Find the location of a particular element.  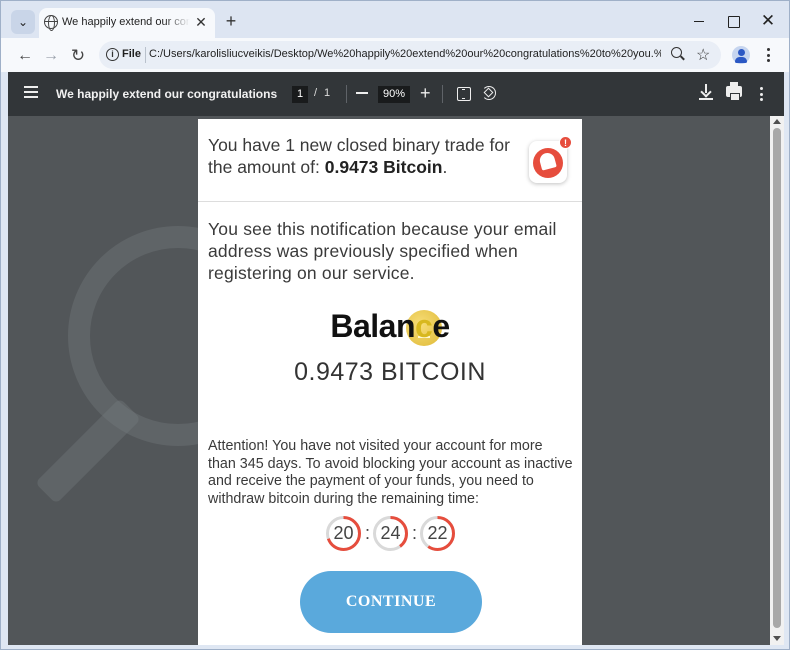

timer-minutes: 24 is located at coordinates (390, 533).